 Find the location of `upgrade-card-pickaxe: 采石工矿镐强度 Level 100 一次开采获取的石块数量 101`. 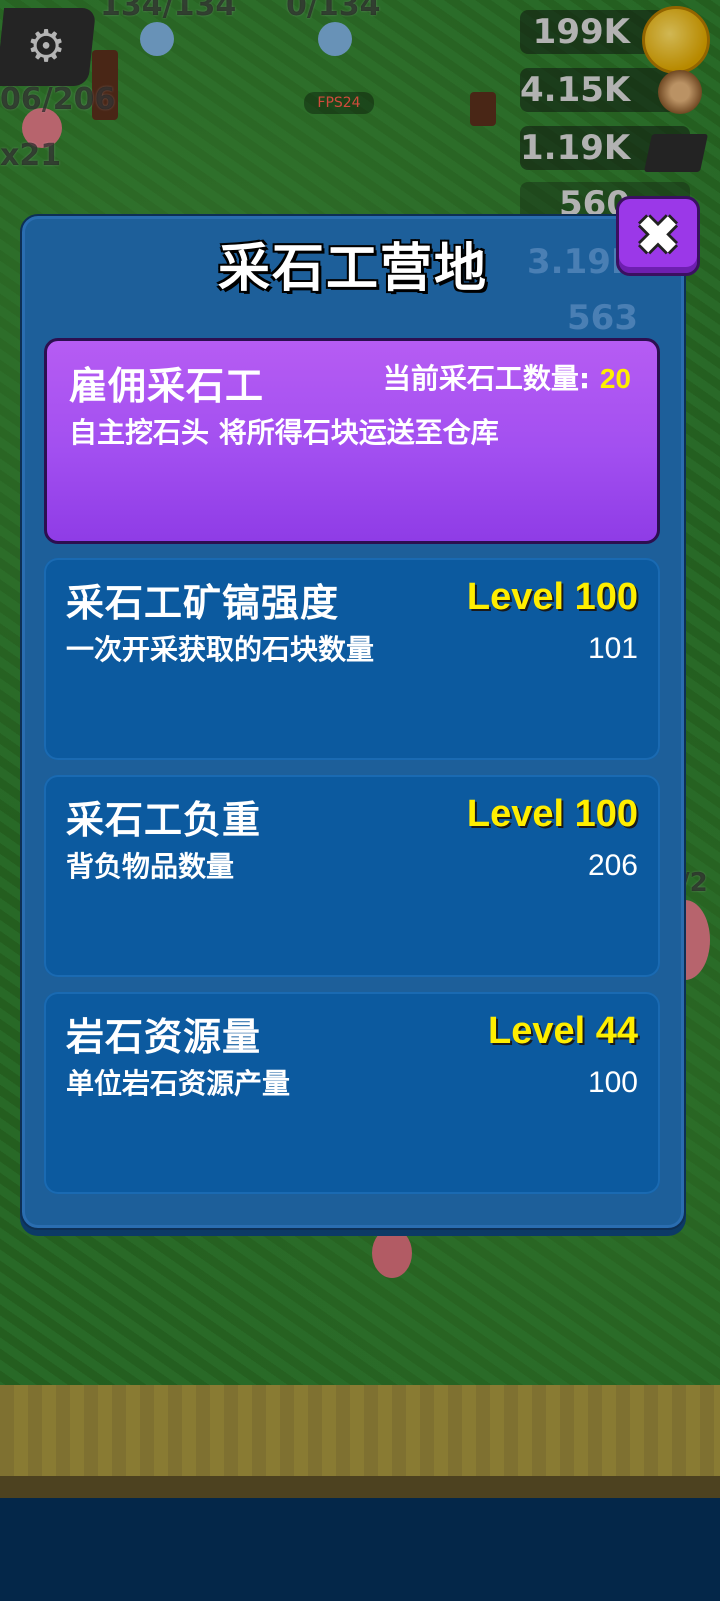

upgrade-card-pickaxe: 采石工矿镐强度 Level 100 一次开采获取的石块数量 101 is located at coordinates (352, 659).